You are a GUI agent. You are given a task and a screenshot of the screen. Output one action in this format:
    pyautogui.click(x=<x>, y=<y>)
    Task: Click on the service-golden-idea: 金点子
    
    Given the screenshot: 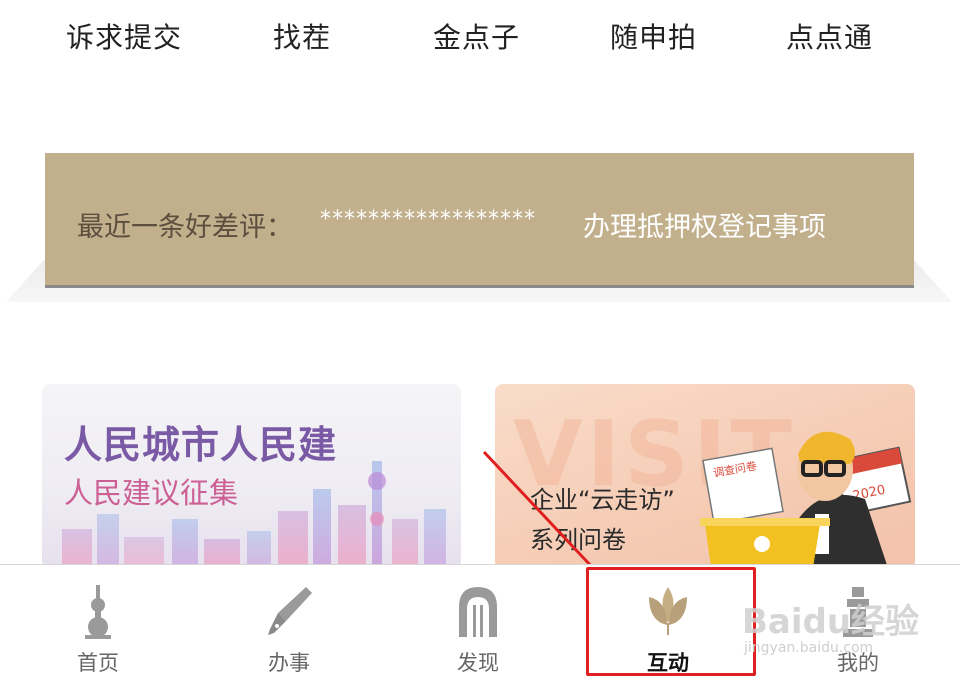 What is the action you would take?
    pyautogui.click(x=476, y=36)
    